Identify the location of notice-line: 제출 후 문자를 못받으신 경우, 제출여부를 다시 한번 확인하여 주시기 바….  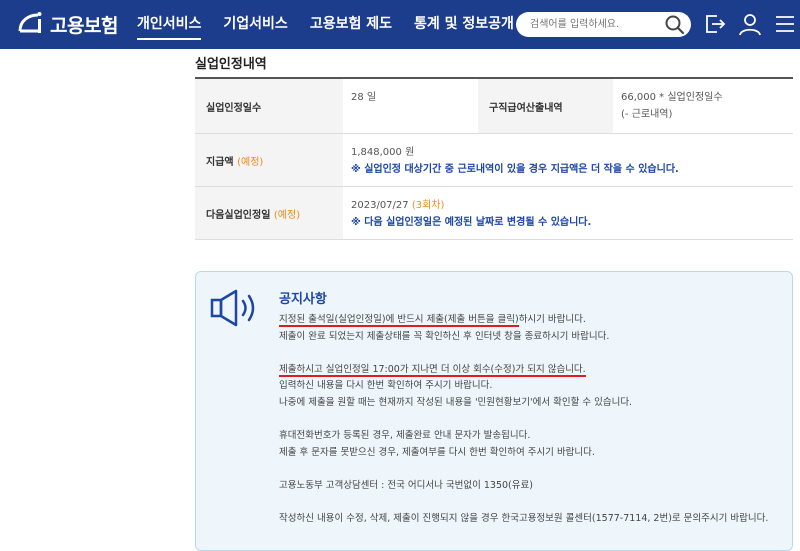
(437, 452).